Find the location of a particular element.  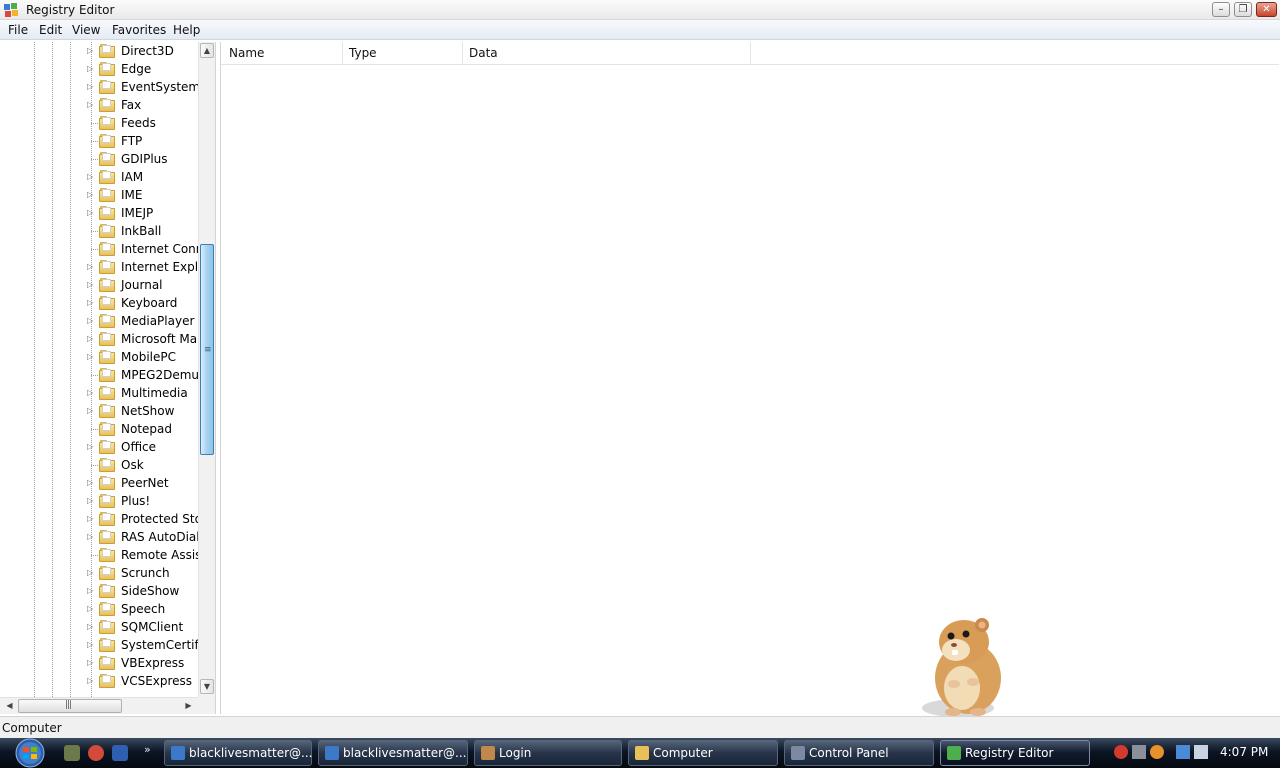

scroll-up-arrow-icon: ▲ is located at coordinates (207, 50).